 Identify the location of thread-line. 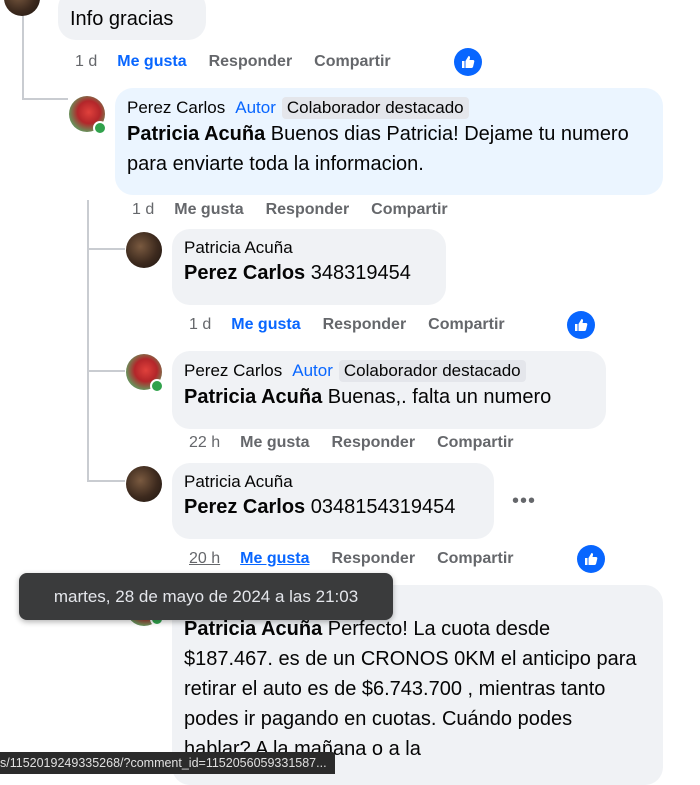
(88, 340).